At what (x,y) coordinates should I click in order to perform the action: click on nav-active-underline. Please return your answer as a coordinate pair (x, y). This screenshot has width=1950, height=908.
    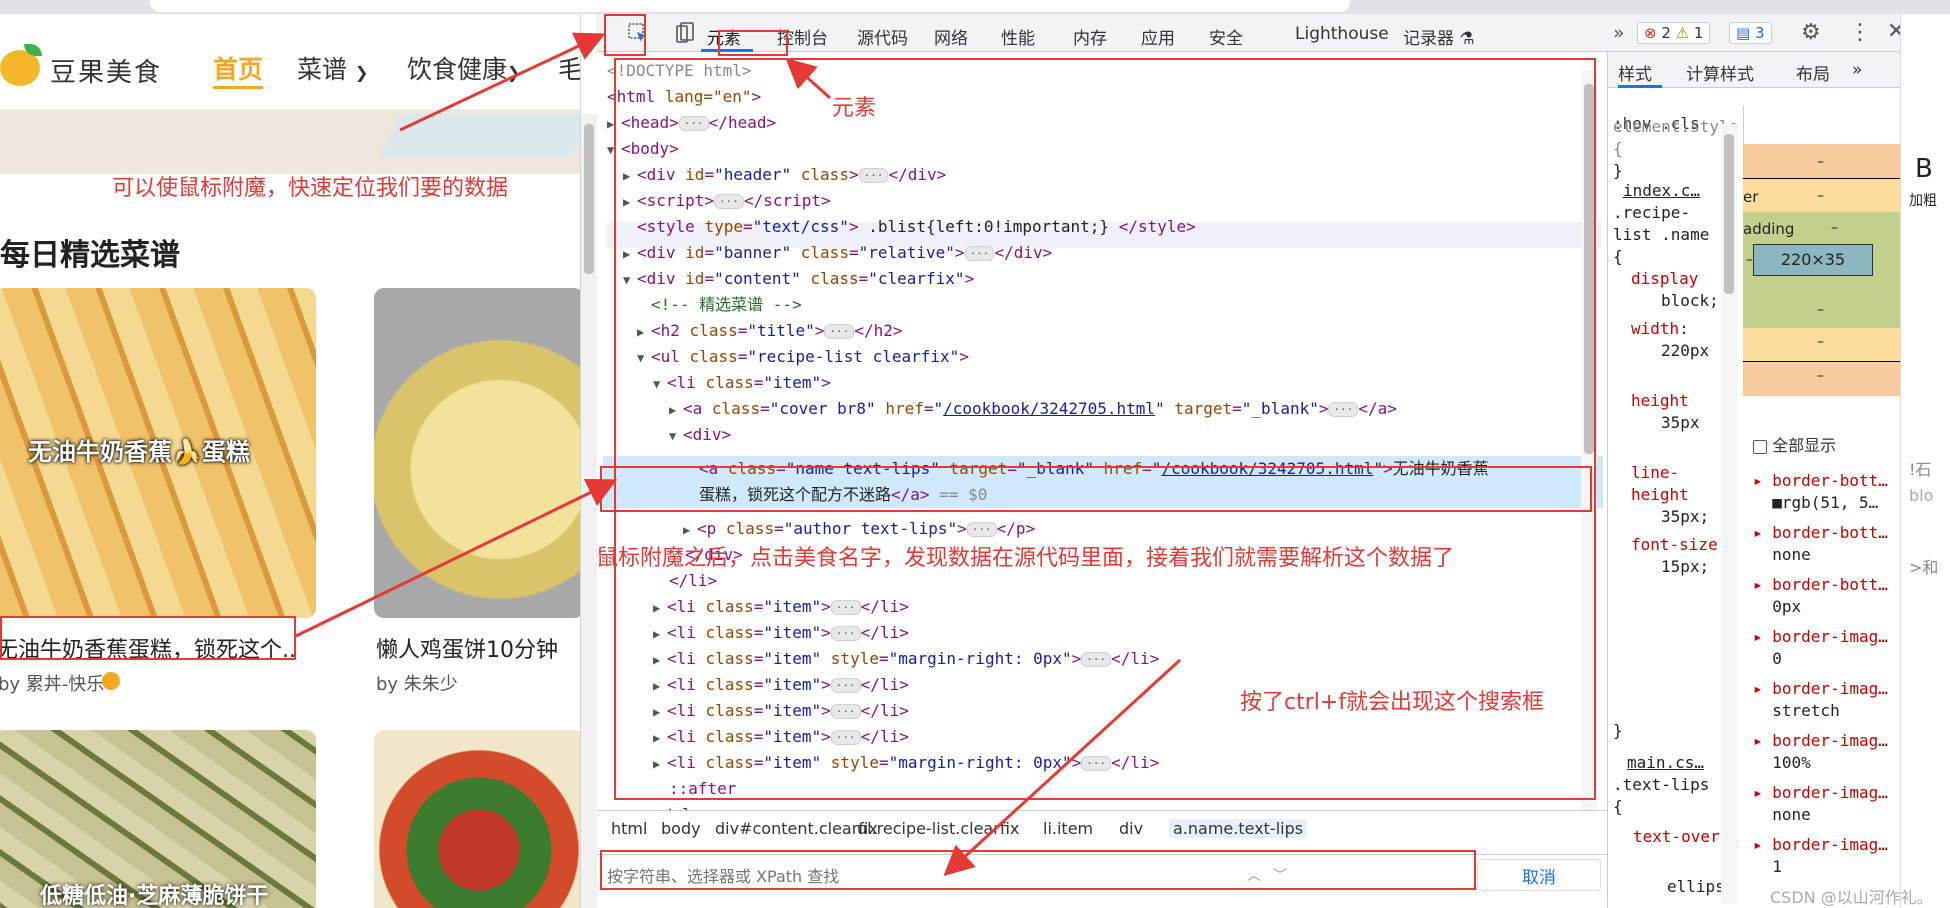
    Looking at the image, I should click on (238, 87).